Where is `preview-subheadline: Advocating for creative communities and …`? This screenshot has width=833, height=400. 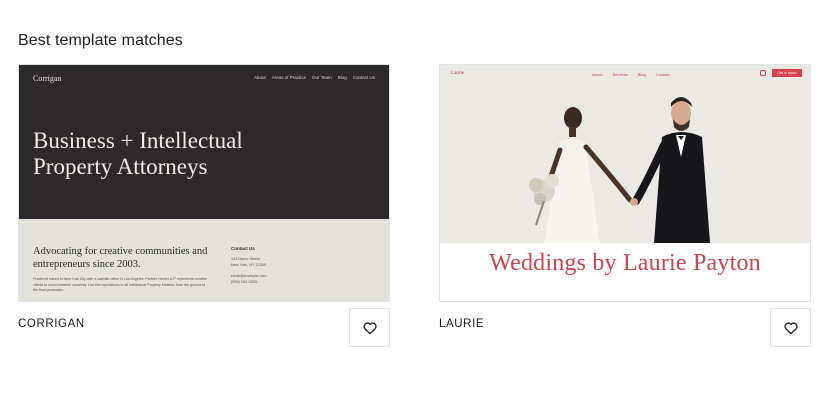
preview-subheadline: Advocating for creative communities and … is located at coordinates (120, 258).